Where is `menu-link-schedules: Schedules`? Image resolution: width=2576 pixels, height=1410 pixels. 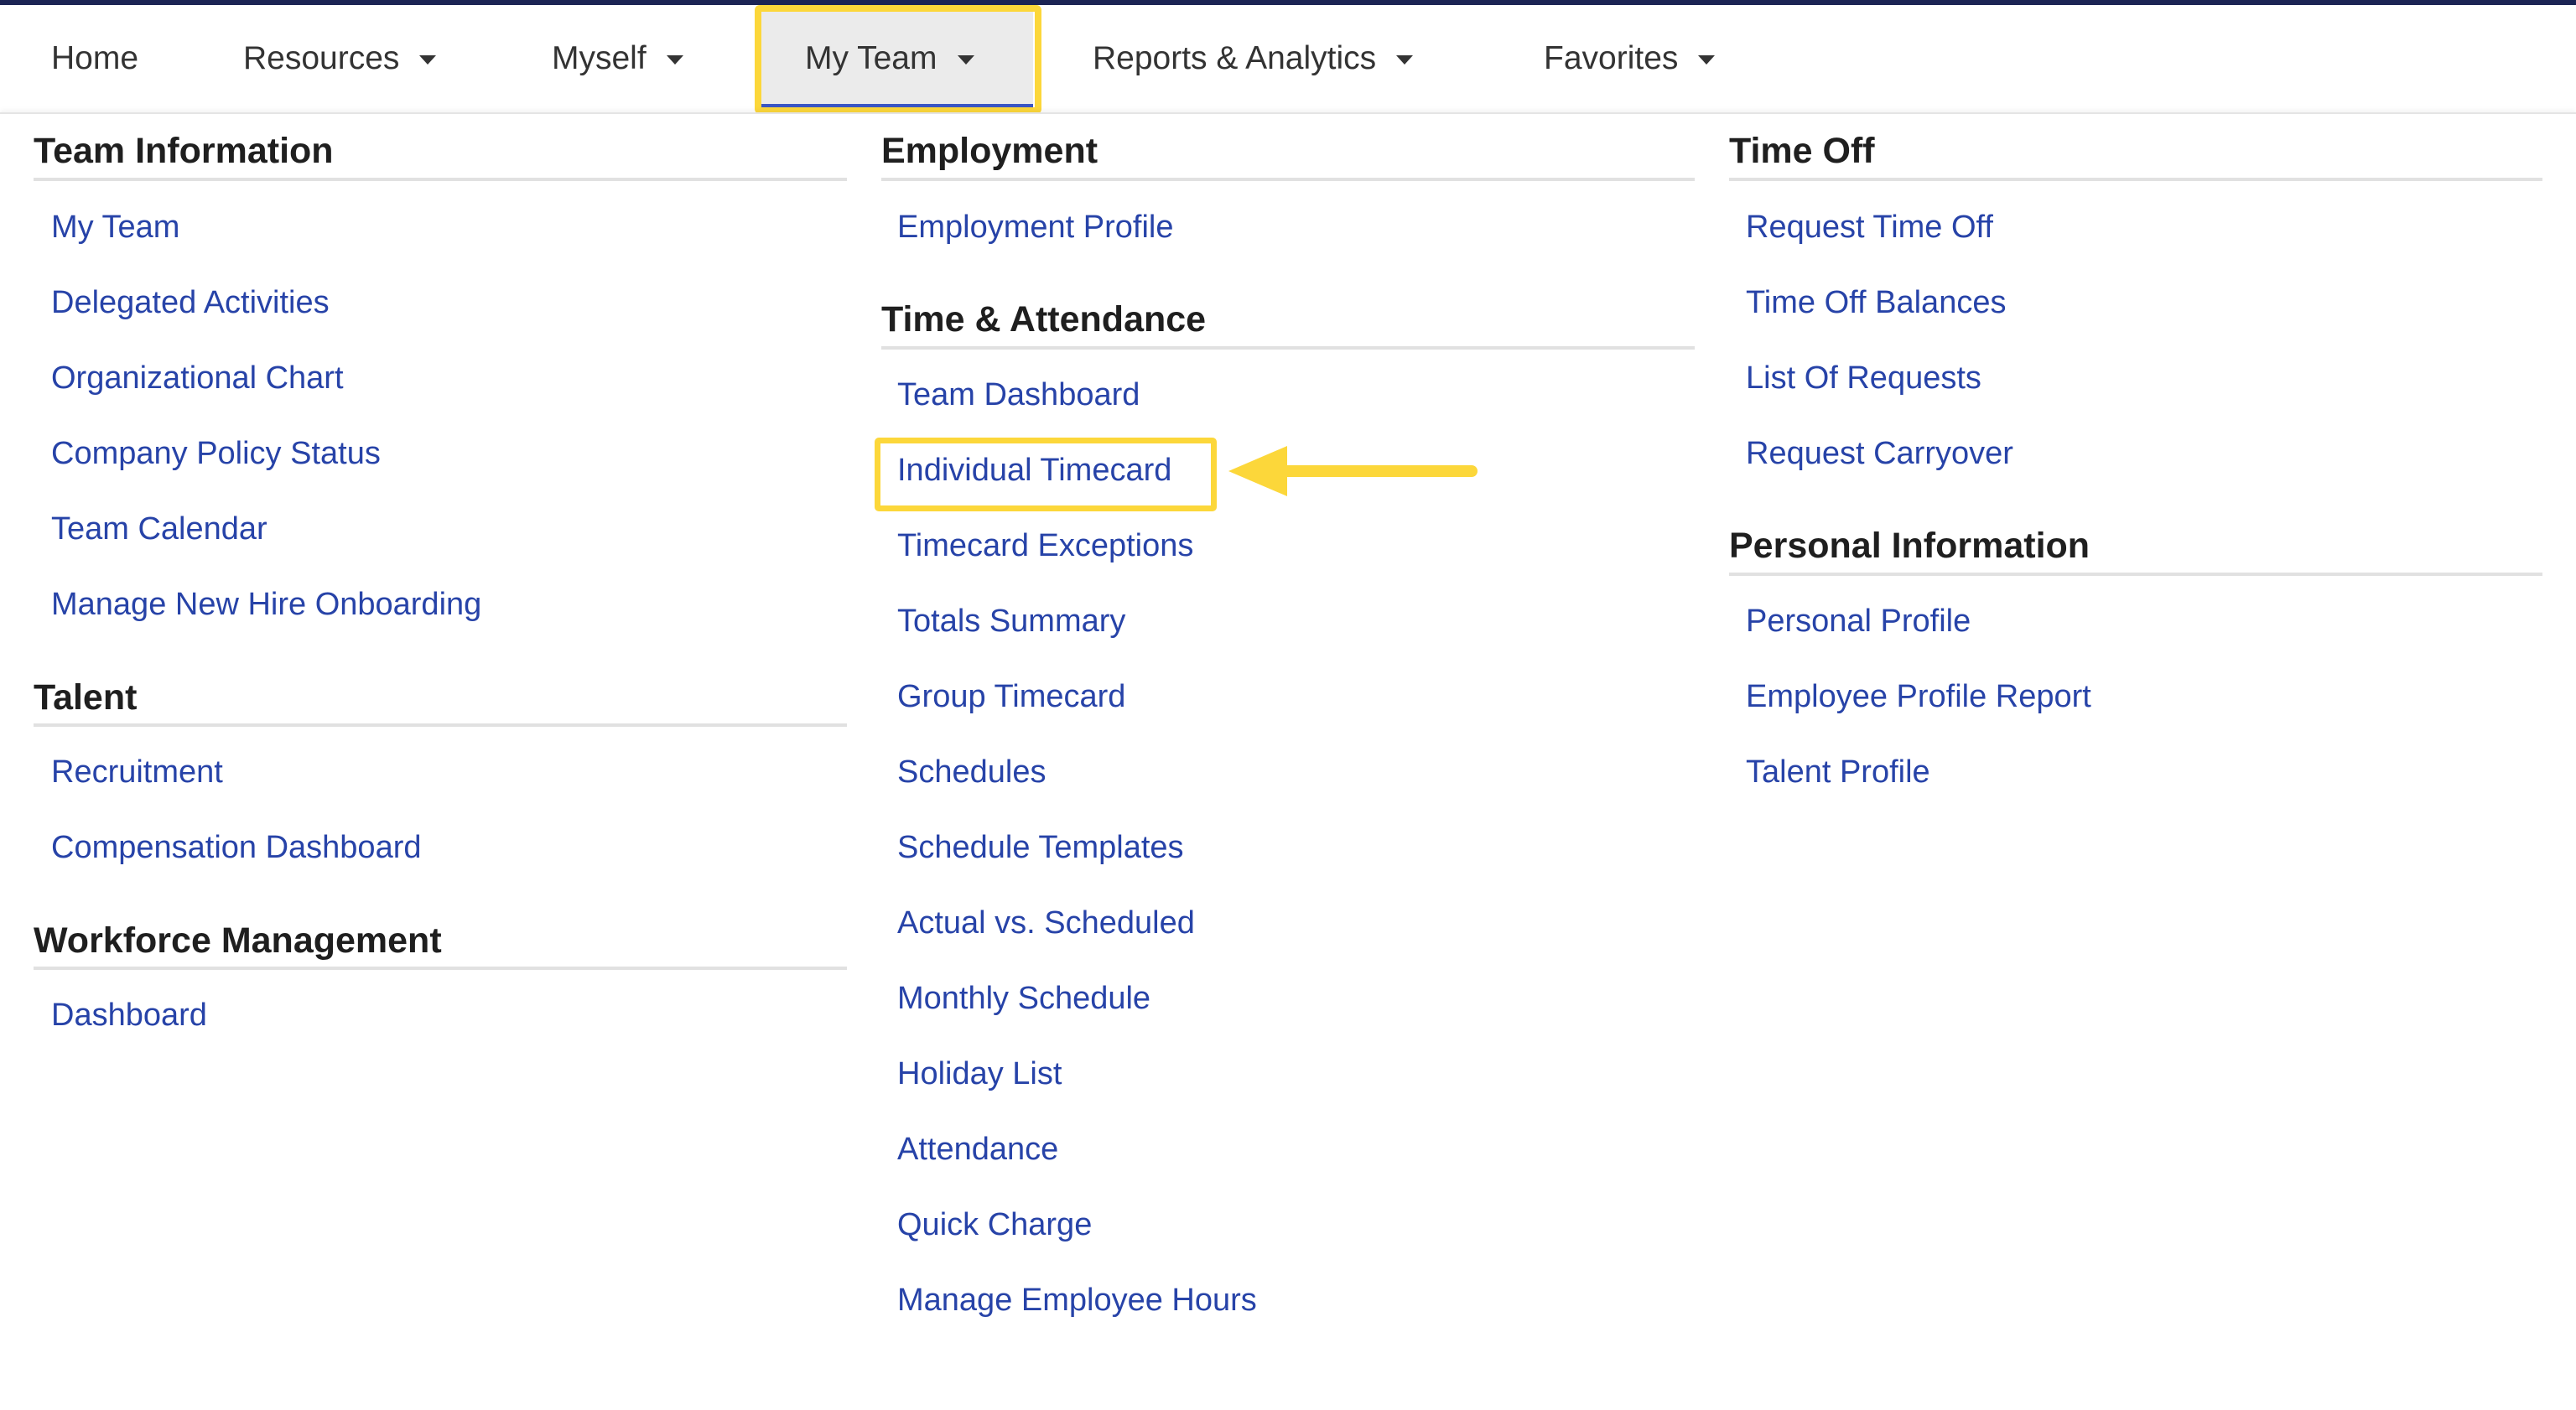
menu-link-schedules: Schedules is located at coordinates (971, 773).